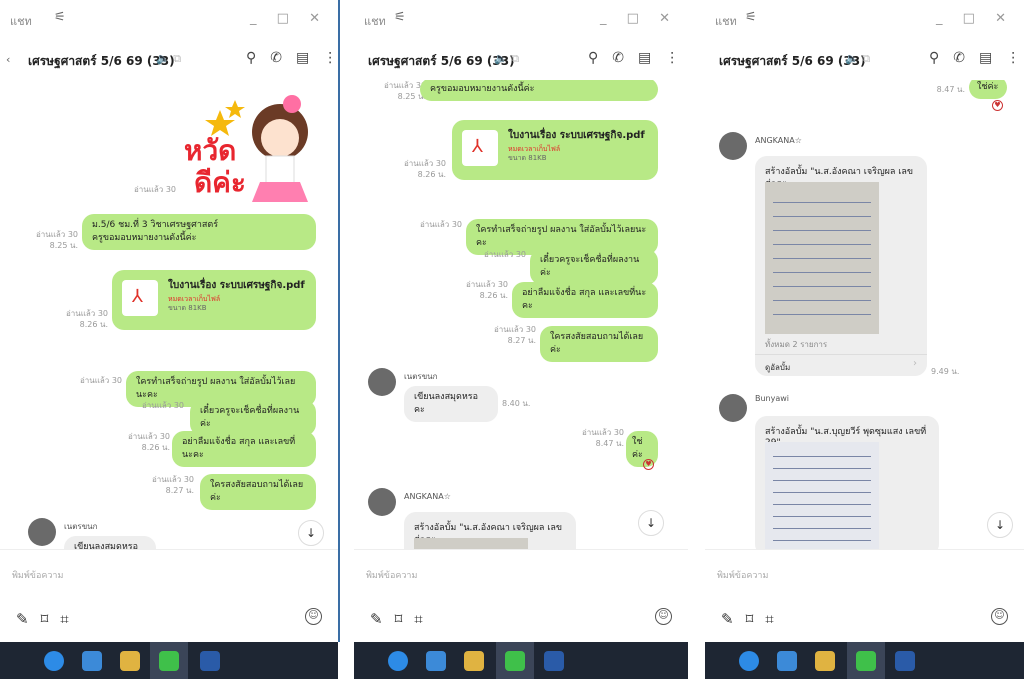 This screenshot has height=679, width=1024. I want to click on header-actions: ⚲ ✆ ▤ ⋮, so click(967, 58).